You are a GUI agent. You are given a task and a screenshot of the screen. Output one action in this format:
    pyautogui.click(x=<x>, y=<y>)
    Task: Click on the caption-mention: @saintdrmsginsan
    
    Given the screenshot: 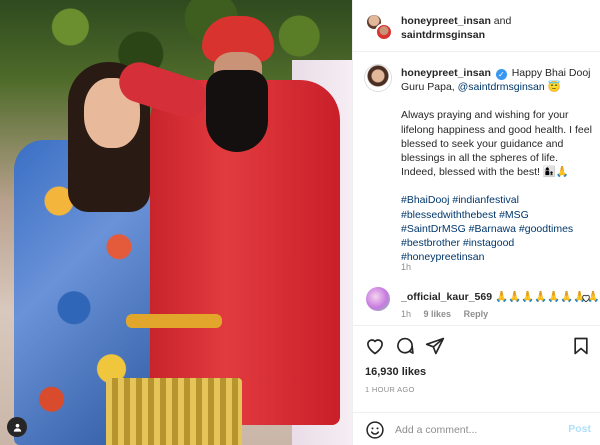 What is the action you would take?
    pyautogui.click(x=501, y=87)
    